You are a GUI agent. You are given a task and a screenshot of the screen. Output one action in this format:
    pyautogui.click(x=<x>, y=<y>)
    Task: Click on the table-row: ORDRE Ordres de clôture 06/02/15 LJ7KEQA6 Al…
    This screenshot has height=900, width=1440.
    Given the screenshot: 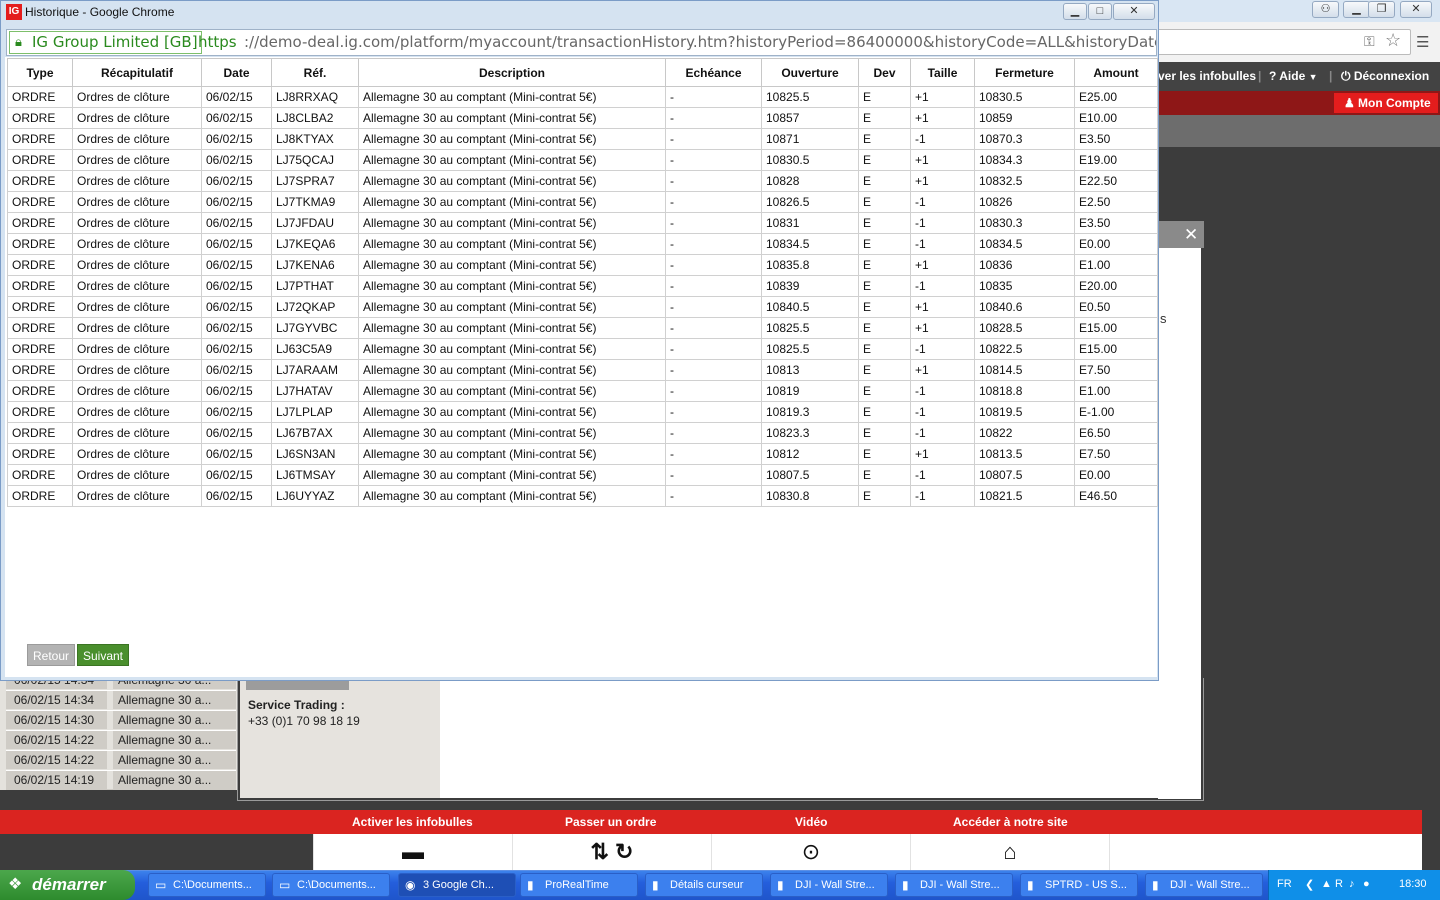 What is the action you would take?
    pyautogui.click(x=582, y=244)
    